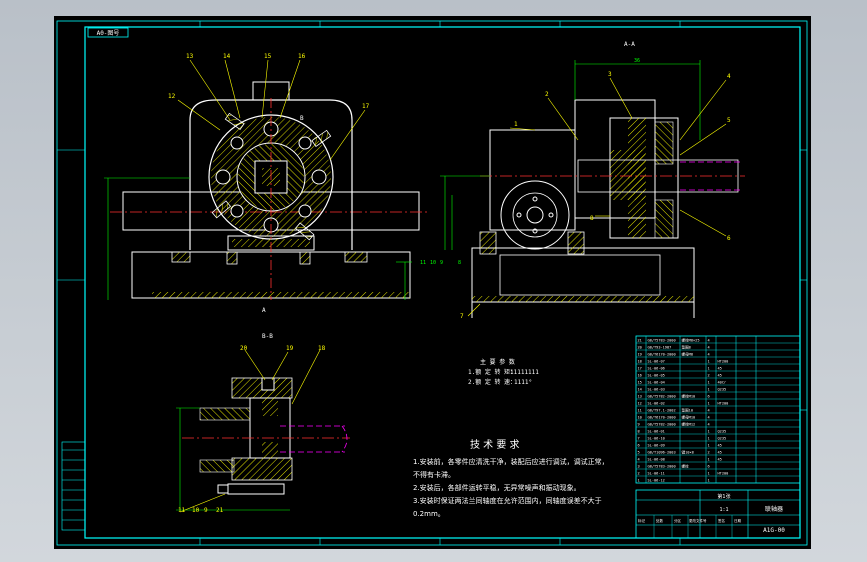 This screenshot has width=867, height=562. Describe the element at coordinates (662, 453) in the screenshot. I see `parts-list-cell: GB/T1096-2003` at that location.